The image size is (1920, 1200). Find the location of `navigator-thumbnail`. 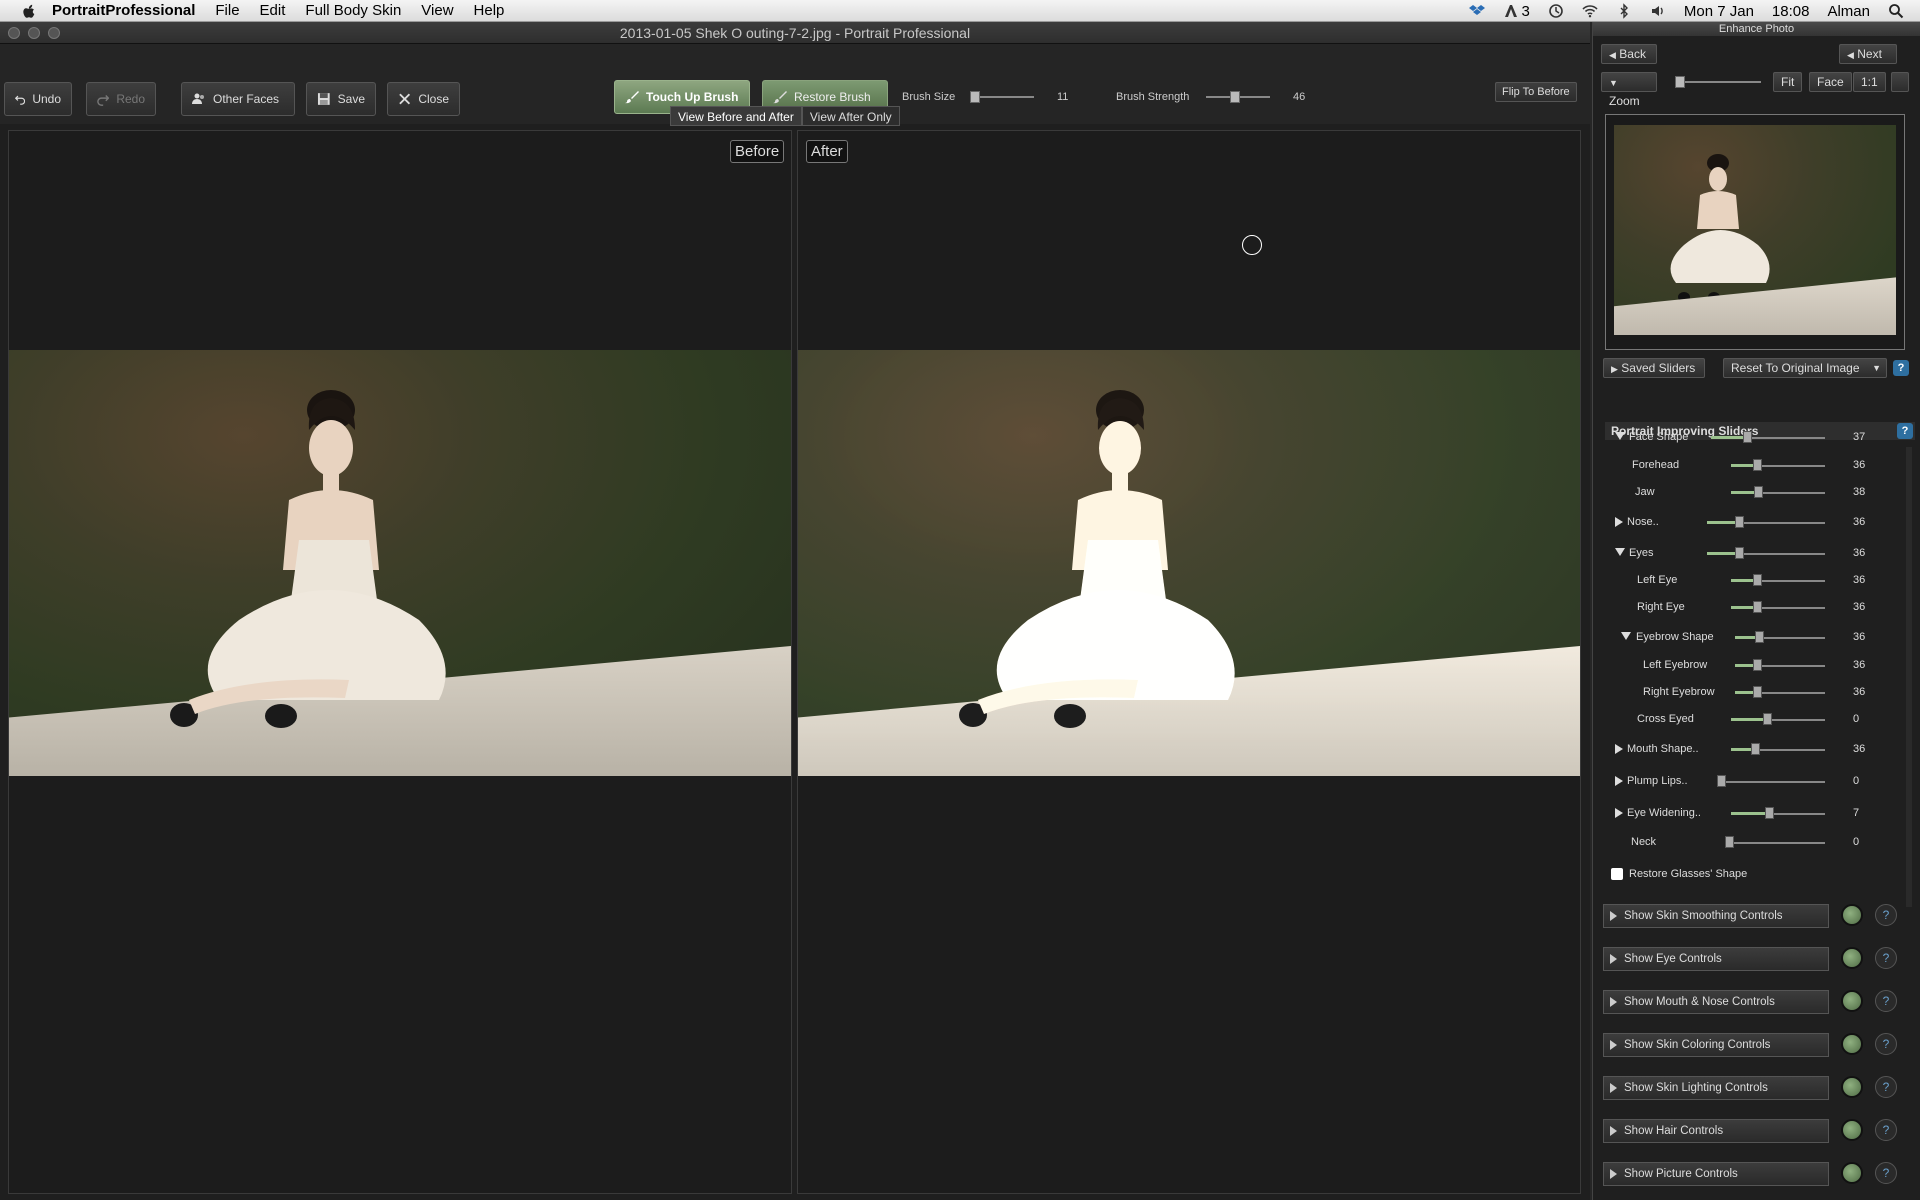

navigator-thumbnail is located at coordinates (1755, 232).